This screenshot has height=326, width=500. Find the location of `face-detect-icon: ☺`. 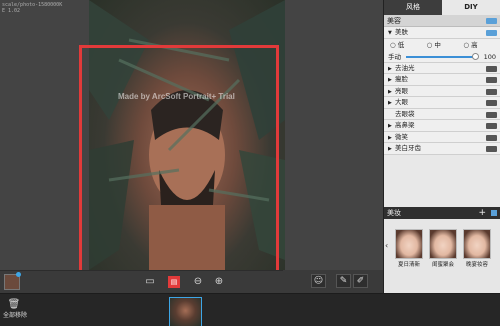

face-detect-icon: ☺ is located at coordinates (318, 281).